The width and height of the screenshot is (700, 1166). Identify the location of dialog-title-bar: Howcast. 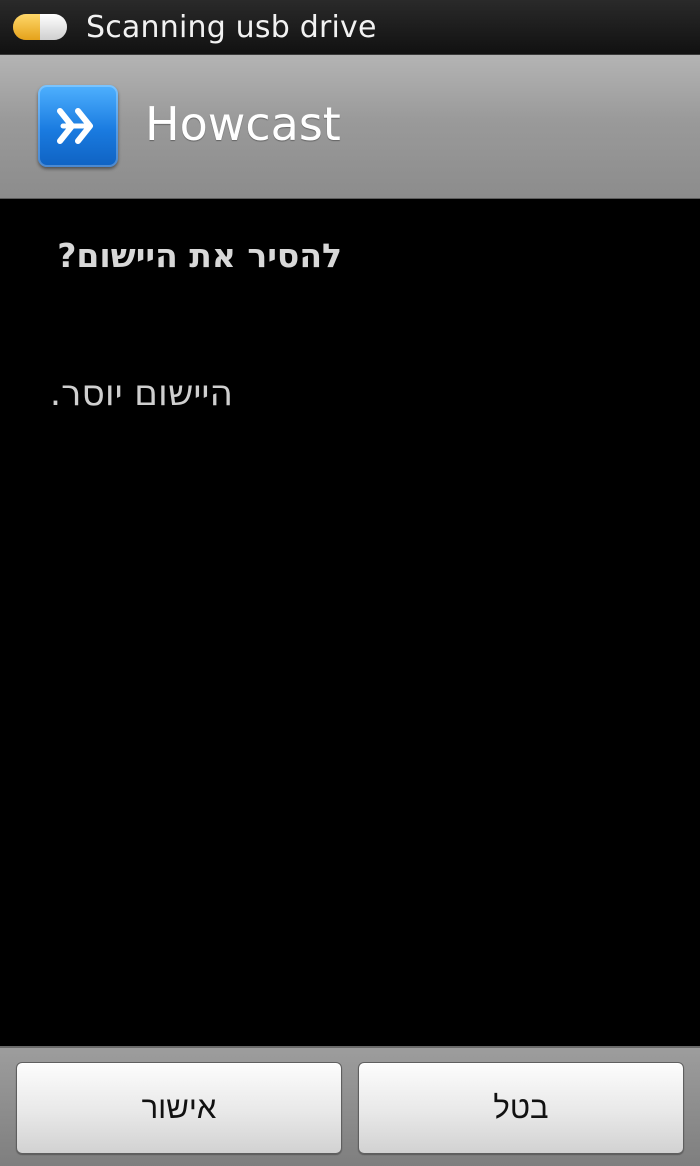
(350, 127).